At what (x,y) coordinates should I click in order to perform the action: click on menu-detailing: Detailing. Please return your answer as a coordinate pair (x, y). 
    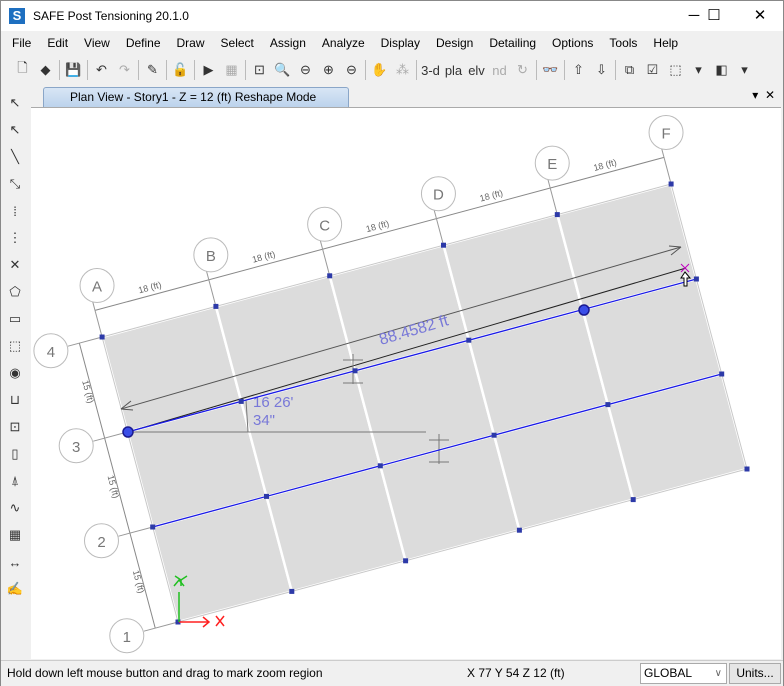
    Looking at the image, I should click on (512, 43).